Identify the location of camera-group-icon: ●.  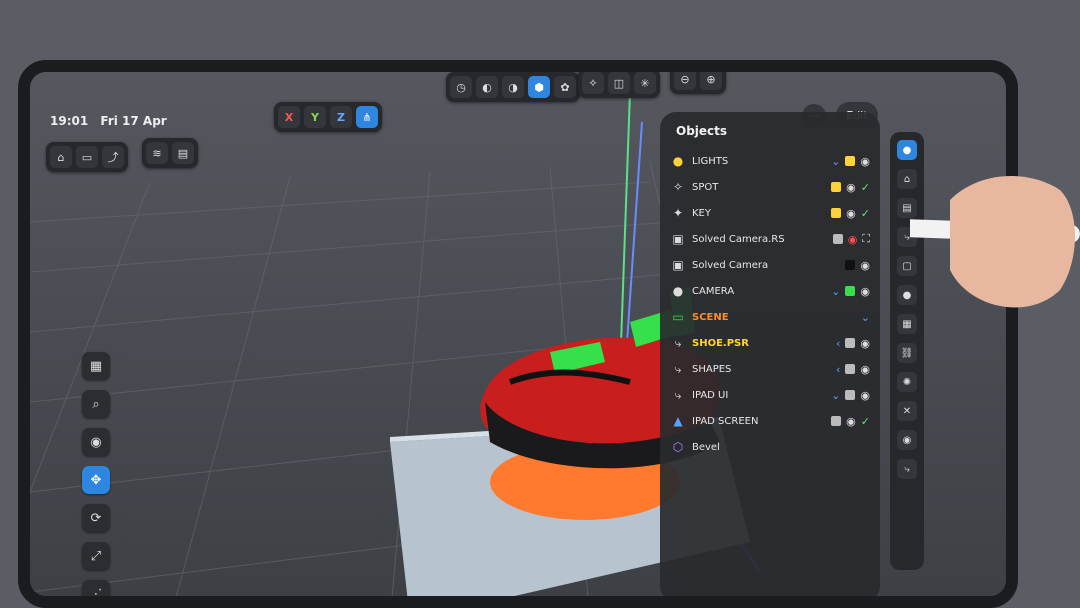
(678, 291).